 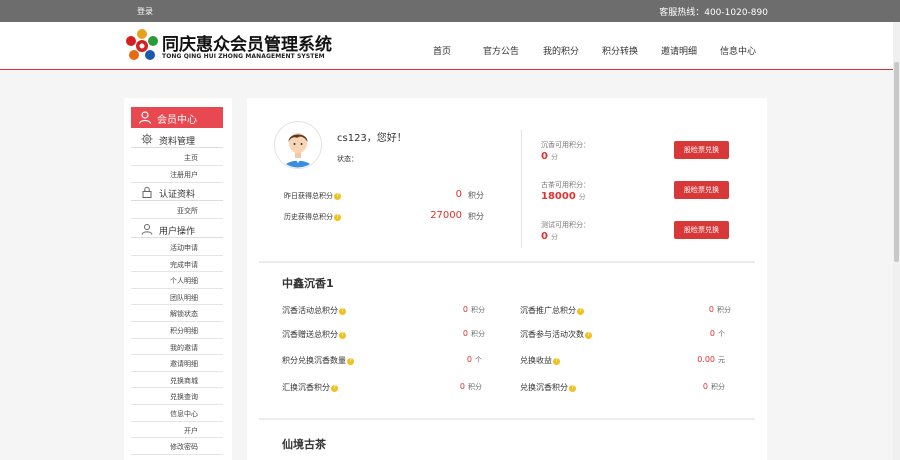 What do you see at coordinates (177, 195) in the screenshot?
I see `sidebar-group-label: 认证资料` at bounding box center [177, 195].